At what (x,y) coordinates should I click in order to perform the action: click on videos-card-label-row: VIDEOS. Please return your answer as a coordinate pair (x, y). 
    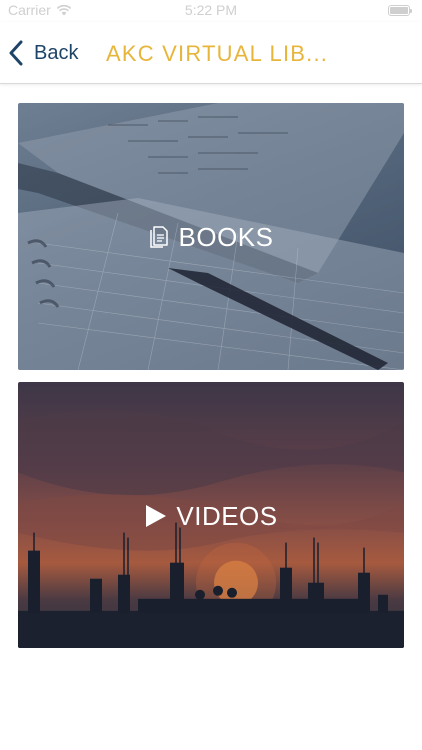
    Looking at the image, I should click on (211, 516).